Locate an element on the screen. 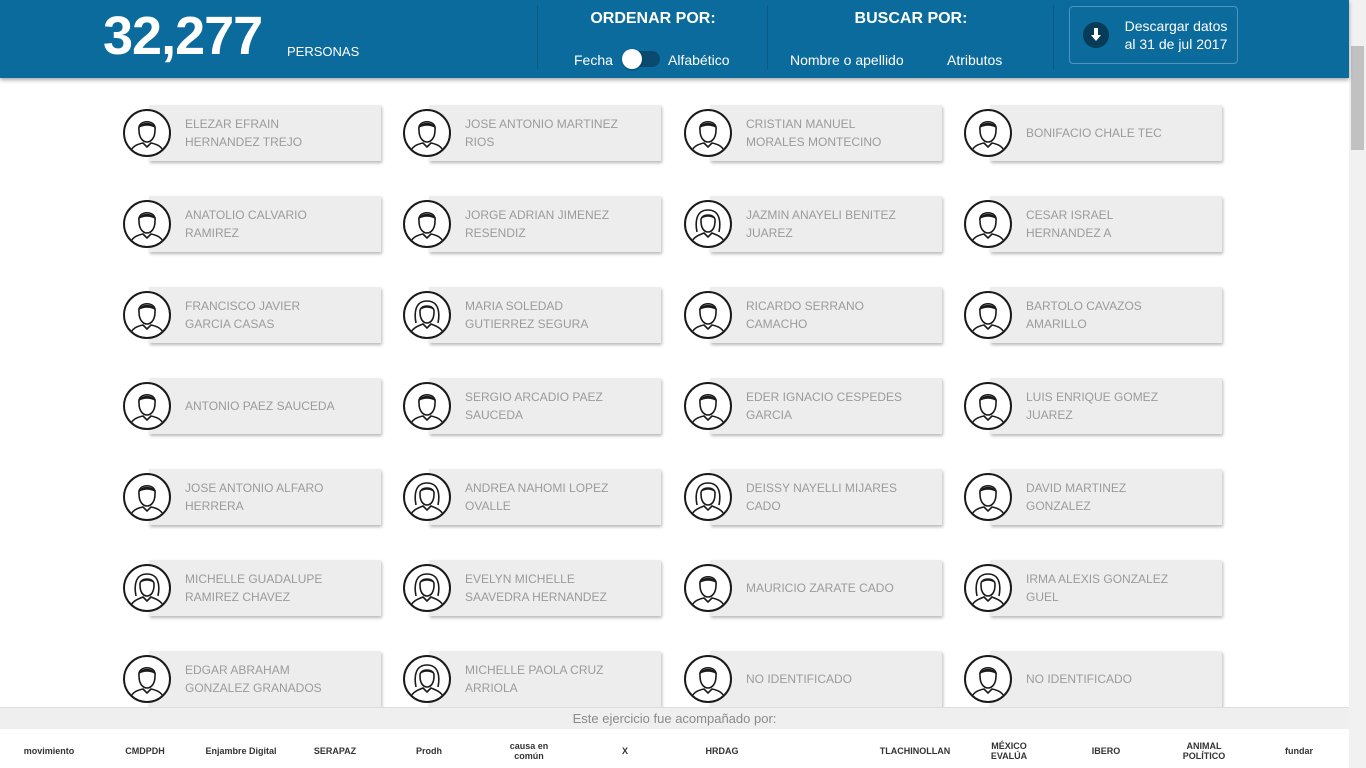  person-card: FRANCISCO JAVIER GARCIA CASAS is located at coordinates (252, 315).